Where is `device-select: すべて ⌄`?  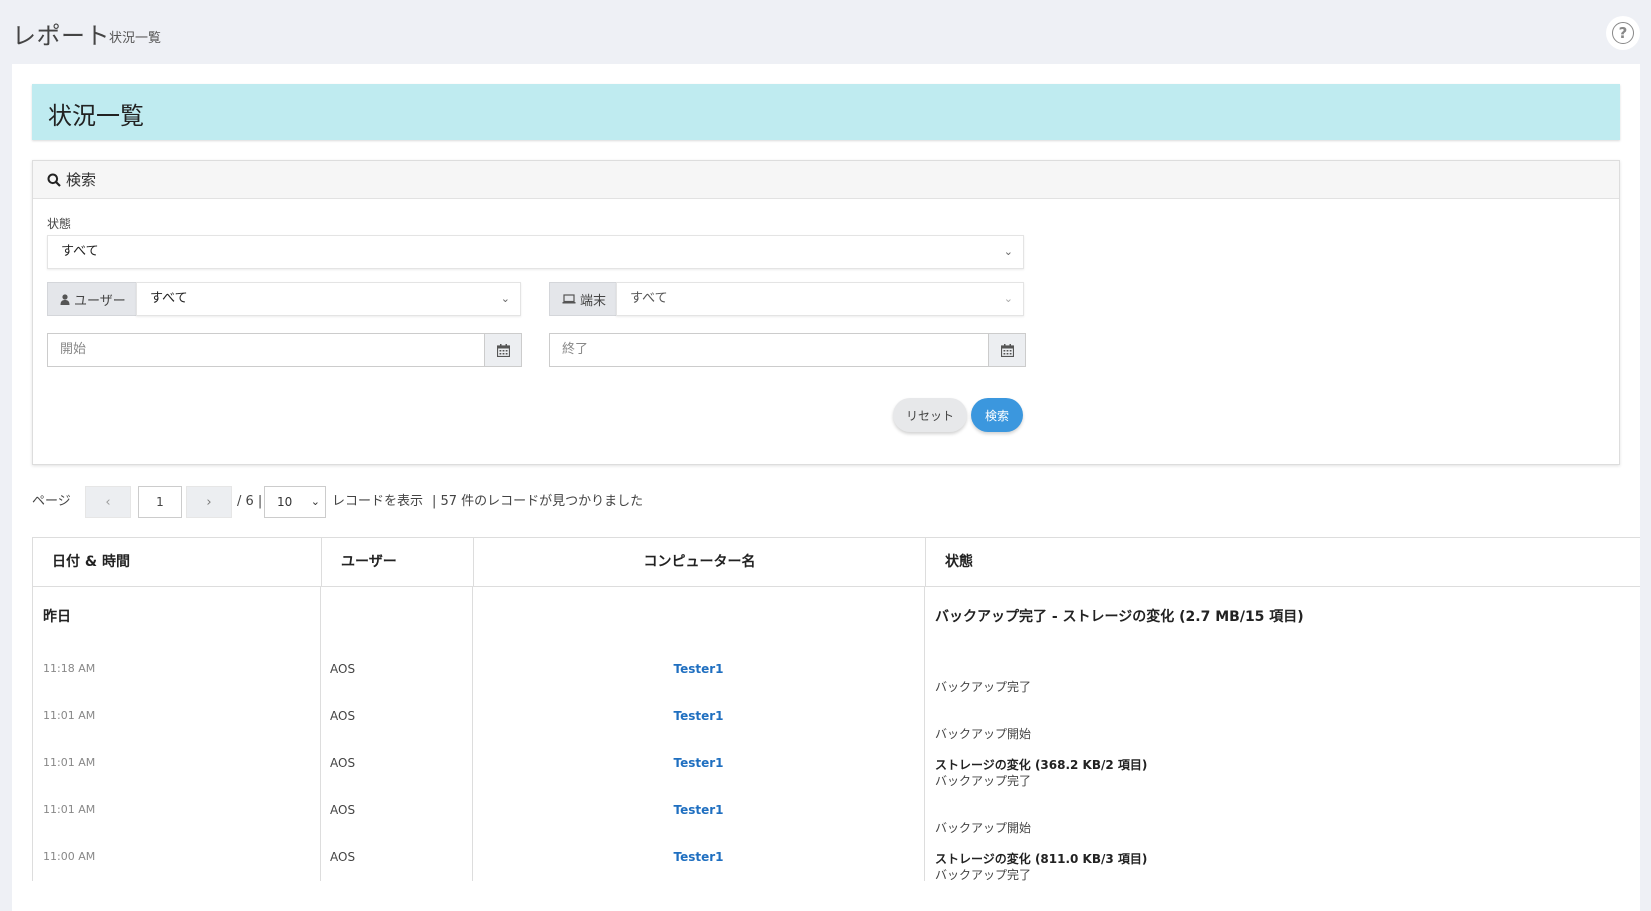 device-select: すべて ⌄ is located at coordinates (820, 299).